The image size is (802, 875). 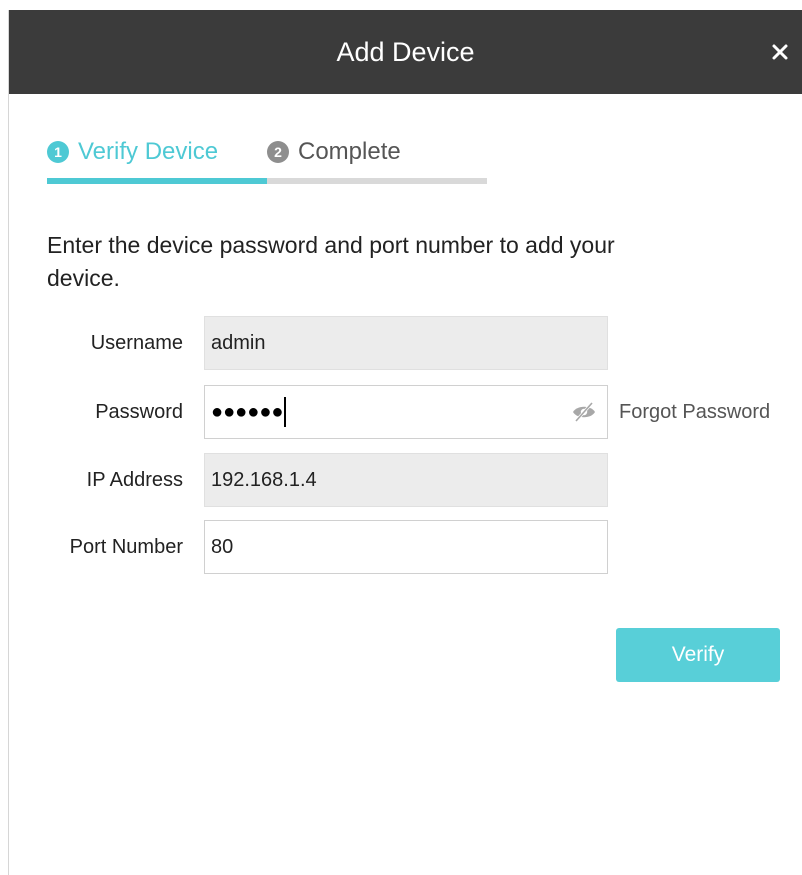 I want to click on step-complete: 2 Complete, so click(x=334, y=152).